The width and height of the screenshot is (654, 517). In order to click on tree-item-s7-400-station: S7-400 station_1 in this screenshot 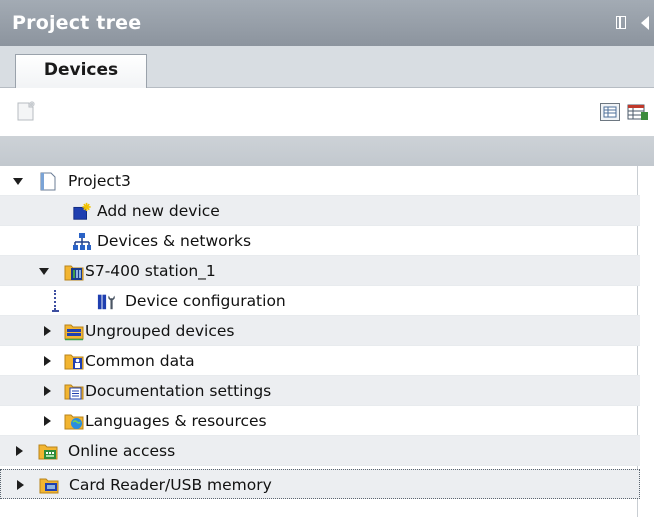, I will do `click(320, 271)`.